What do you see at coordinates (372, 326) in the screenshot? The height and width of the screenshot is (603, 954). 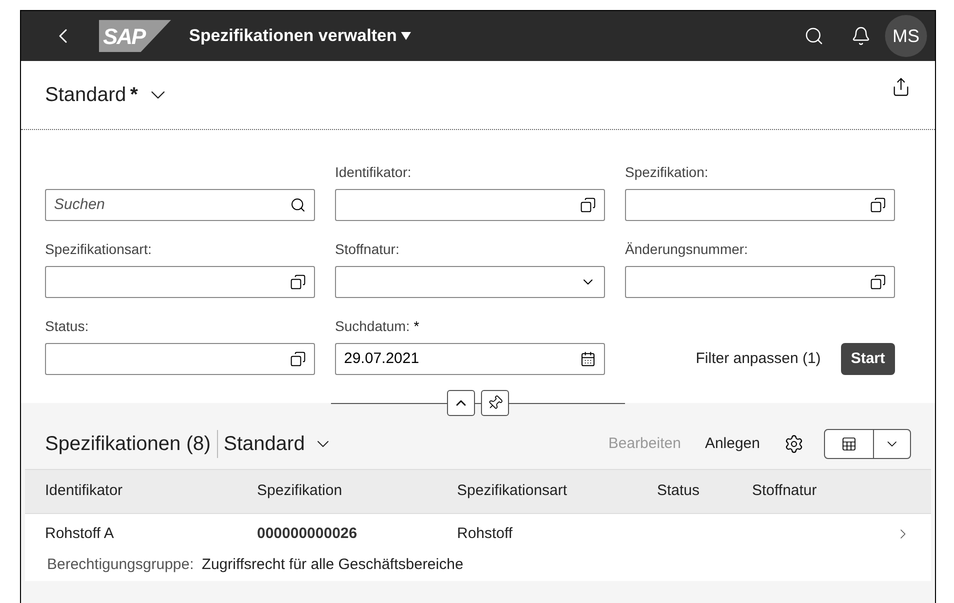 I see `field-label: Suchdatum:` at bounding box center [372, 326].